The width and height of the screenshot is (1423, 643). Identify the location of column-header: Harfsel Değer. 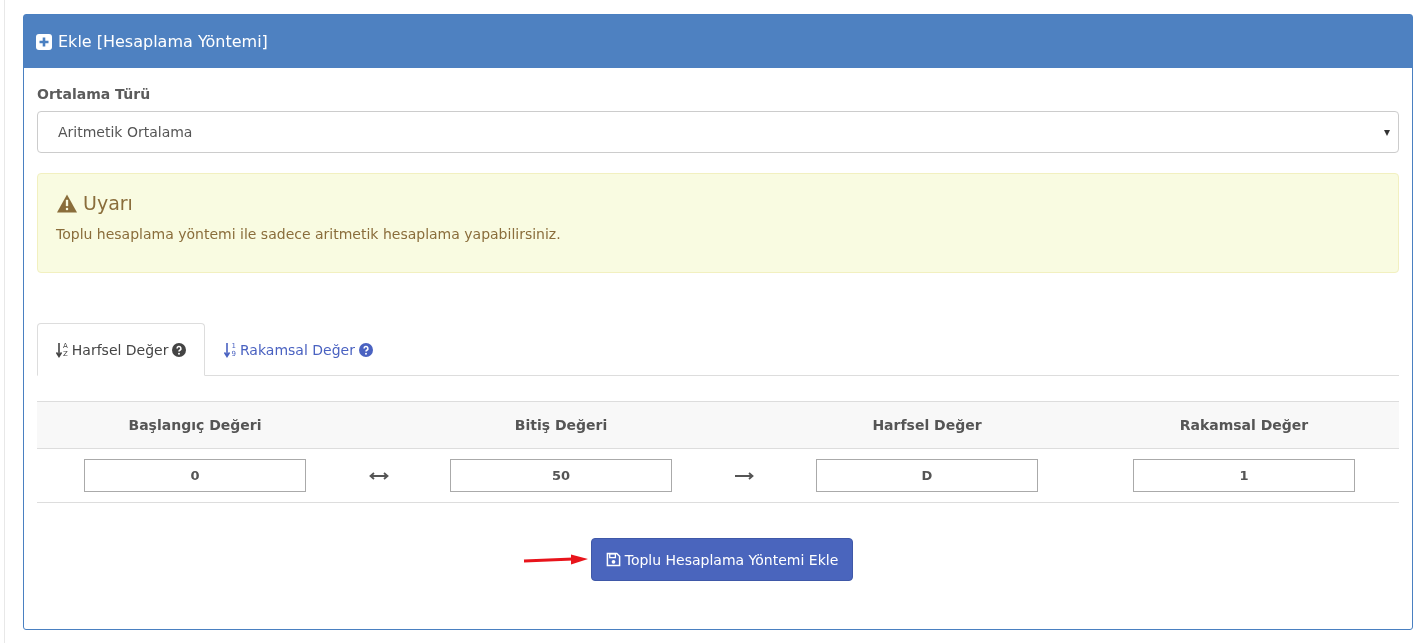
(927, 425).